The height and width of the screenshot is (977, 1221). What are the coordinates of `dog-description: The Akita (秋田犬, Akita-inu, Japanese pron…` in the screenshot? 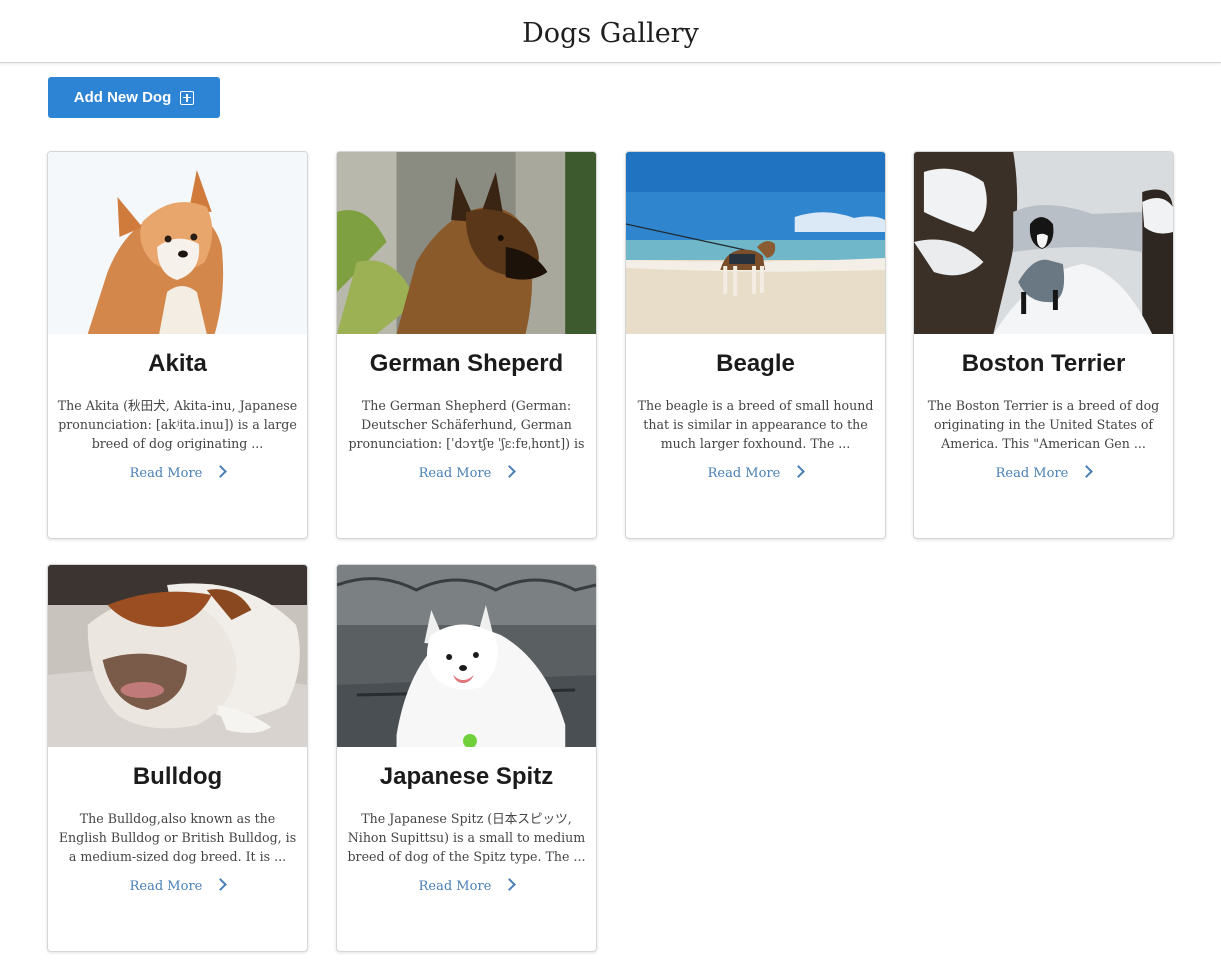 It's located at (177, 424).